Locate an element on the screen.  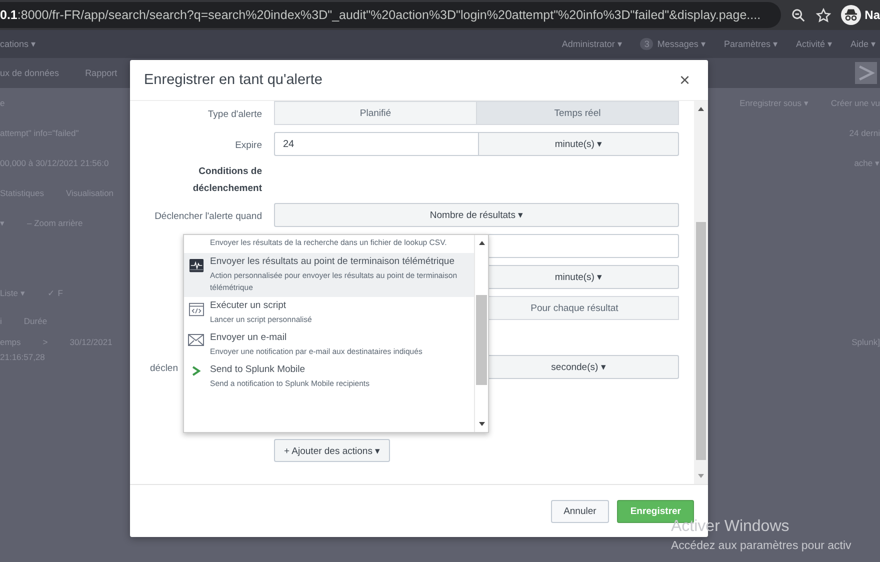
activation-hint: Accédez aux paramètres pour activ is located at coordinates (761, 546).